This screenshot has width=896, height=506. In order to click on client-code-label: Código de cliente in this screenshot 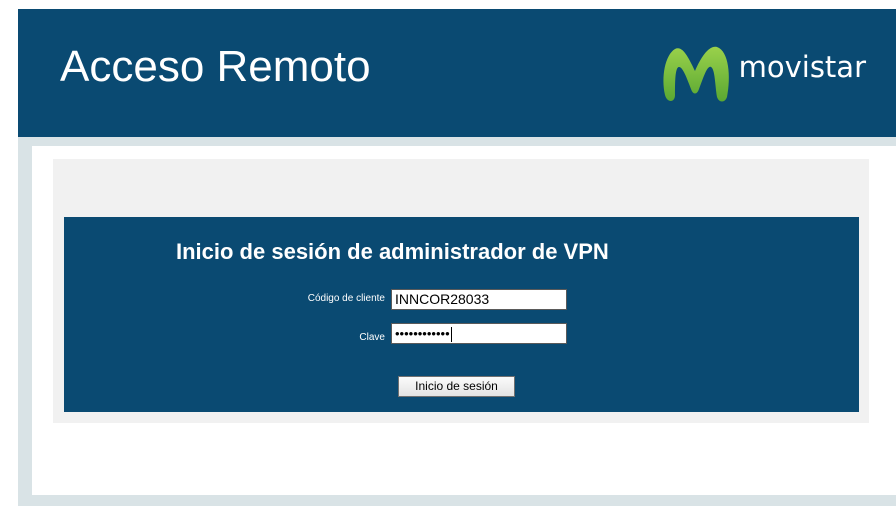, I will do `click(346, 298)`.